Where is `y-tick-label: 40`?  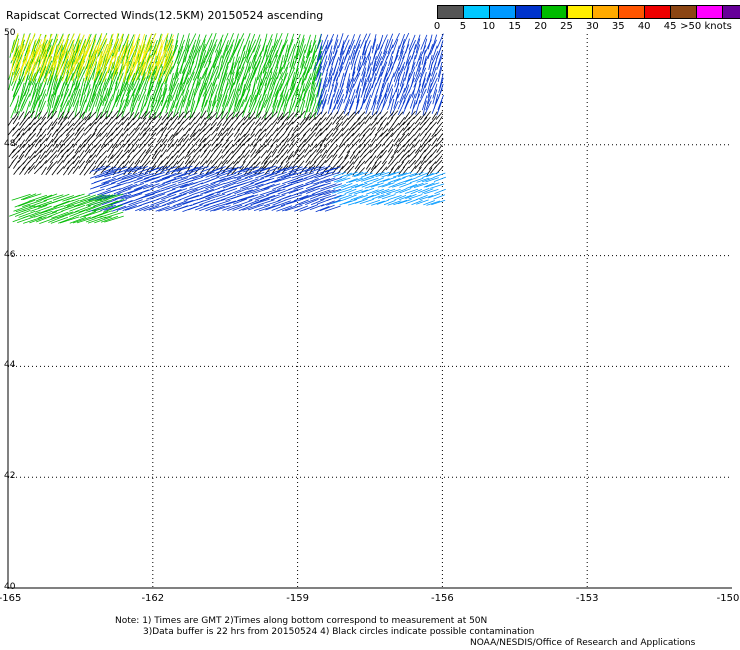 y-tick-label: 40 is located at coordinates (10, 587).